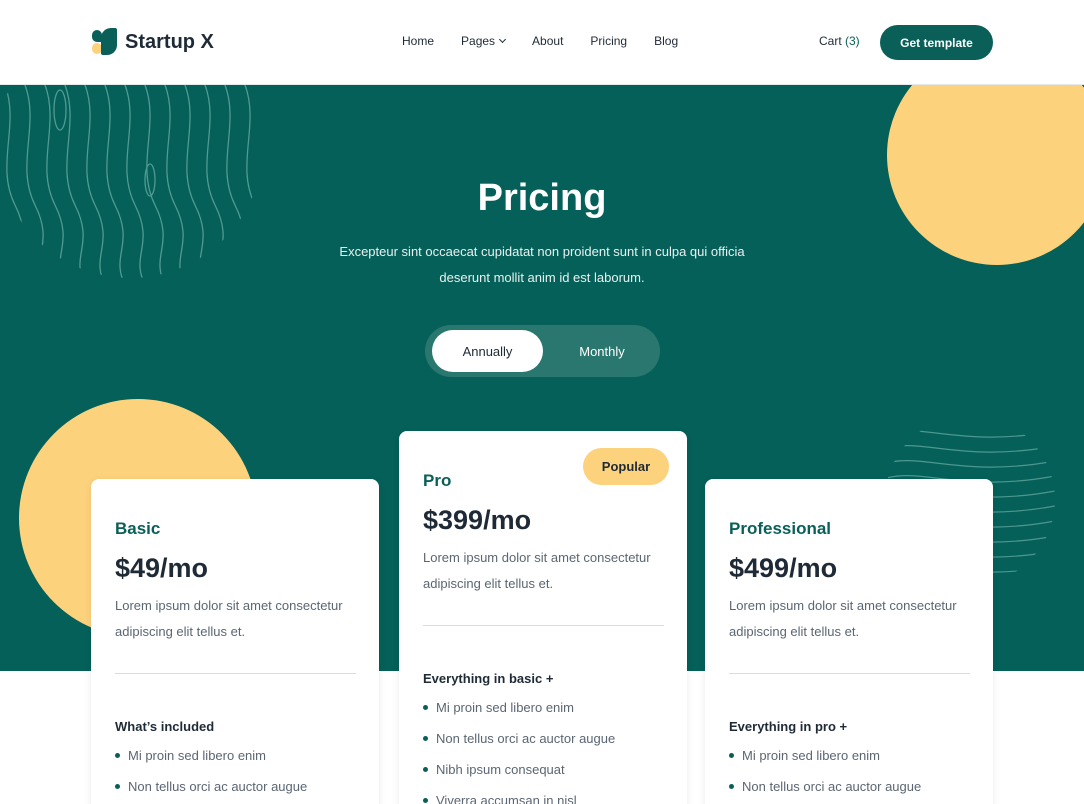  Describe the element at coordinates (487, 351) in the screenshot. I see `toggle-annually: Annually` at that location.